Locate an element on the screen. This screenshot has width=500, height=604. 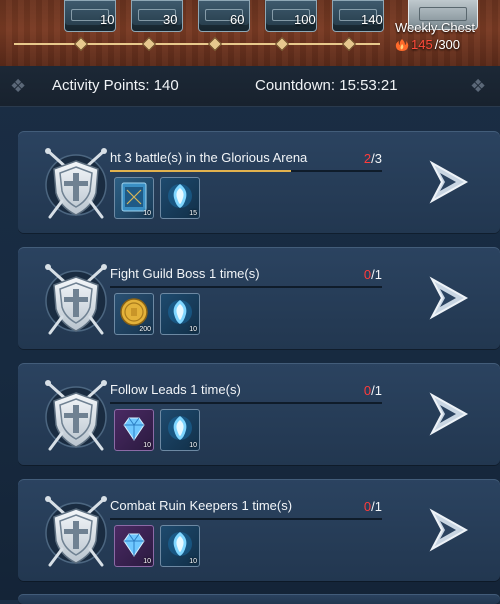
milestone-value-3: 60 is located at coordinates (237, 19).